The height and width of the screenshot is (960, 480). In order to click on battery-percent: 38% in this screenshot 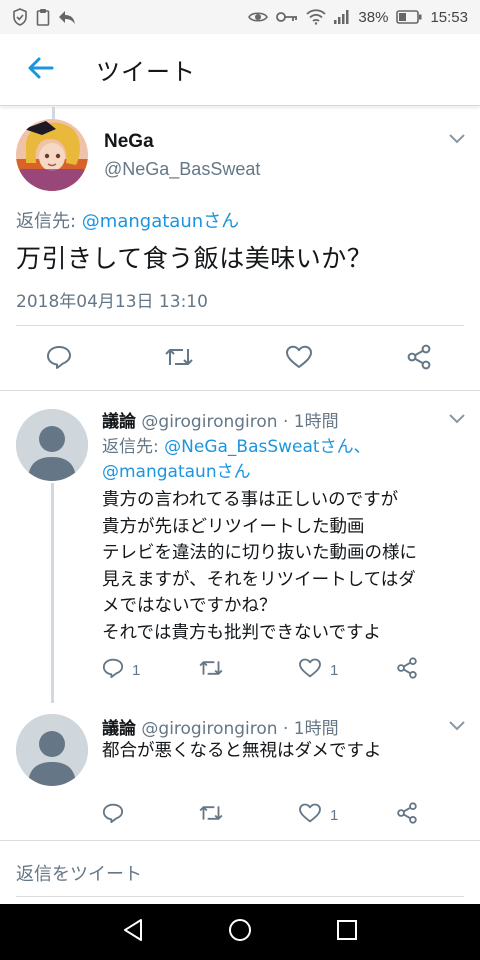, I will do `click(373, 17)`.